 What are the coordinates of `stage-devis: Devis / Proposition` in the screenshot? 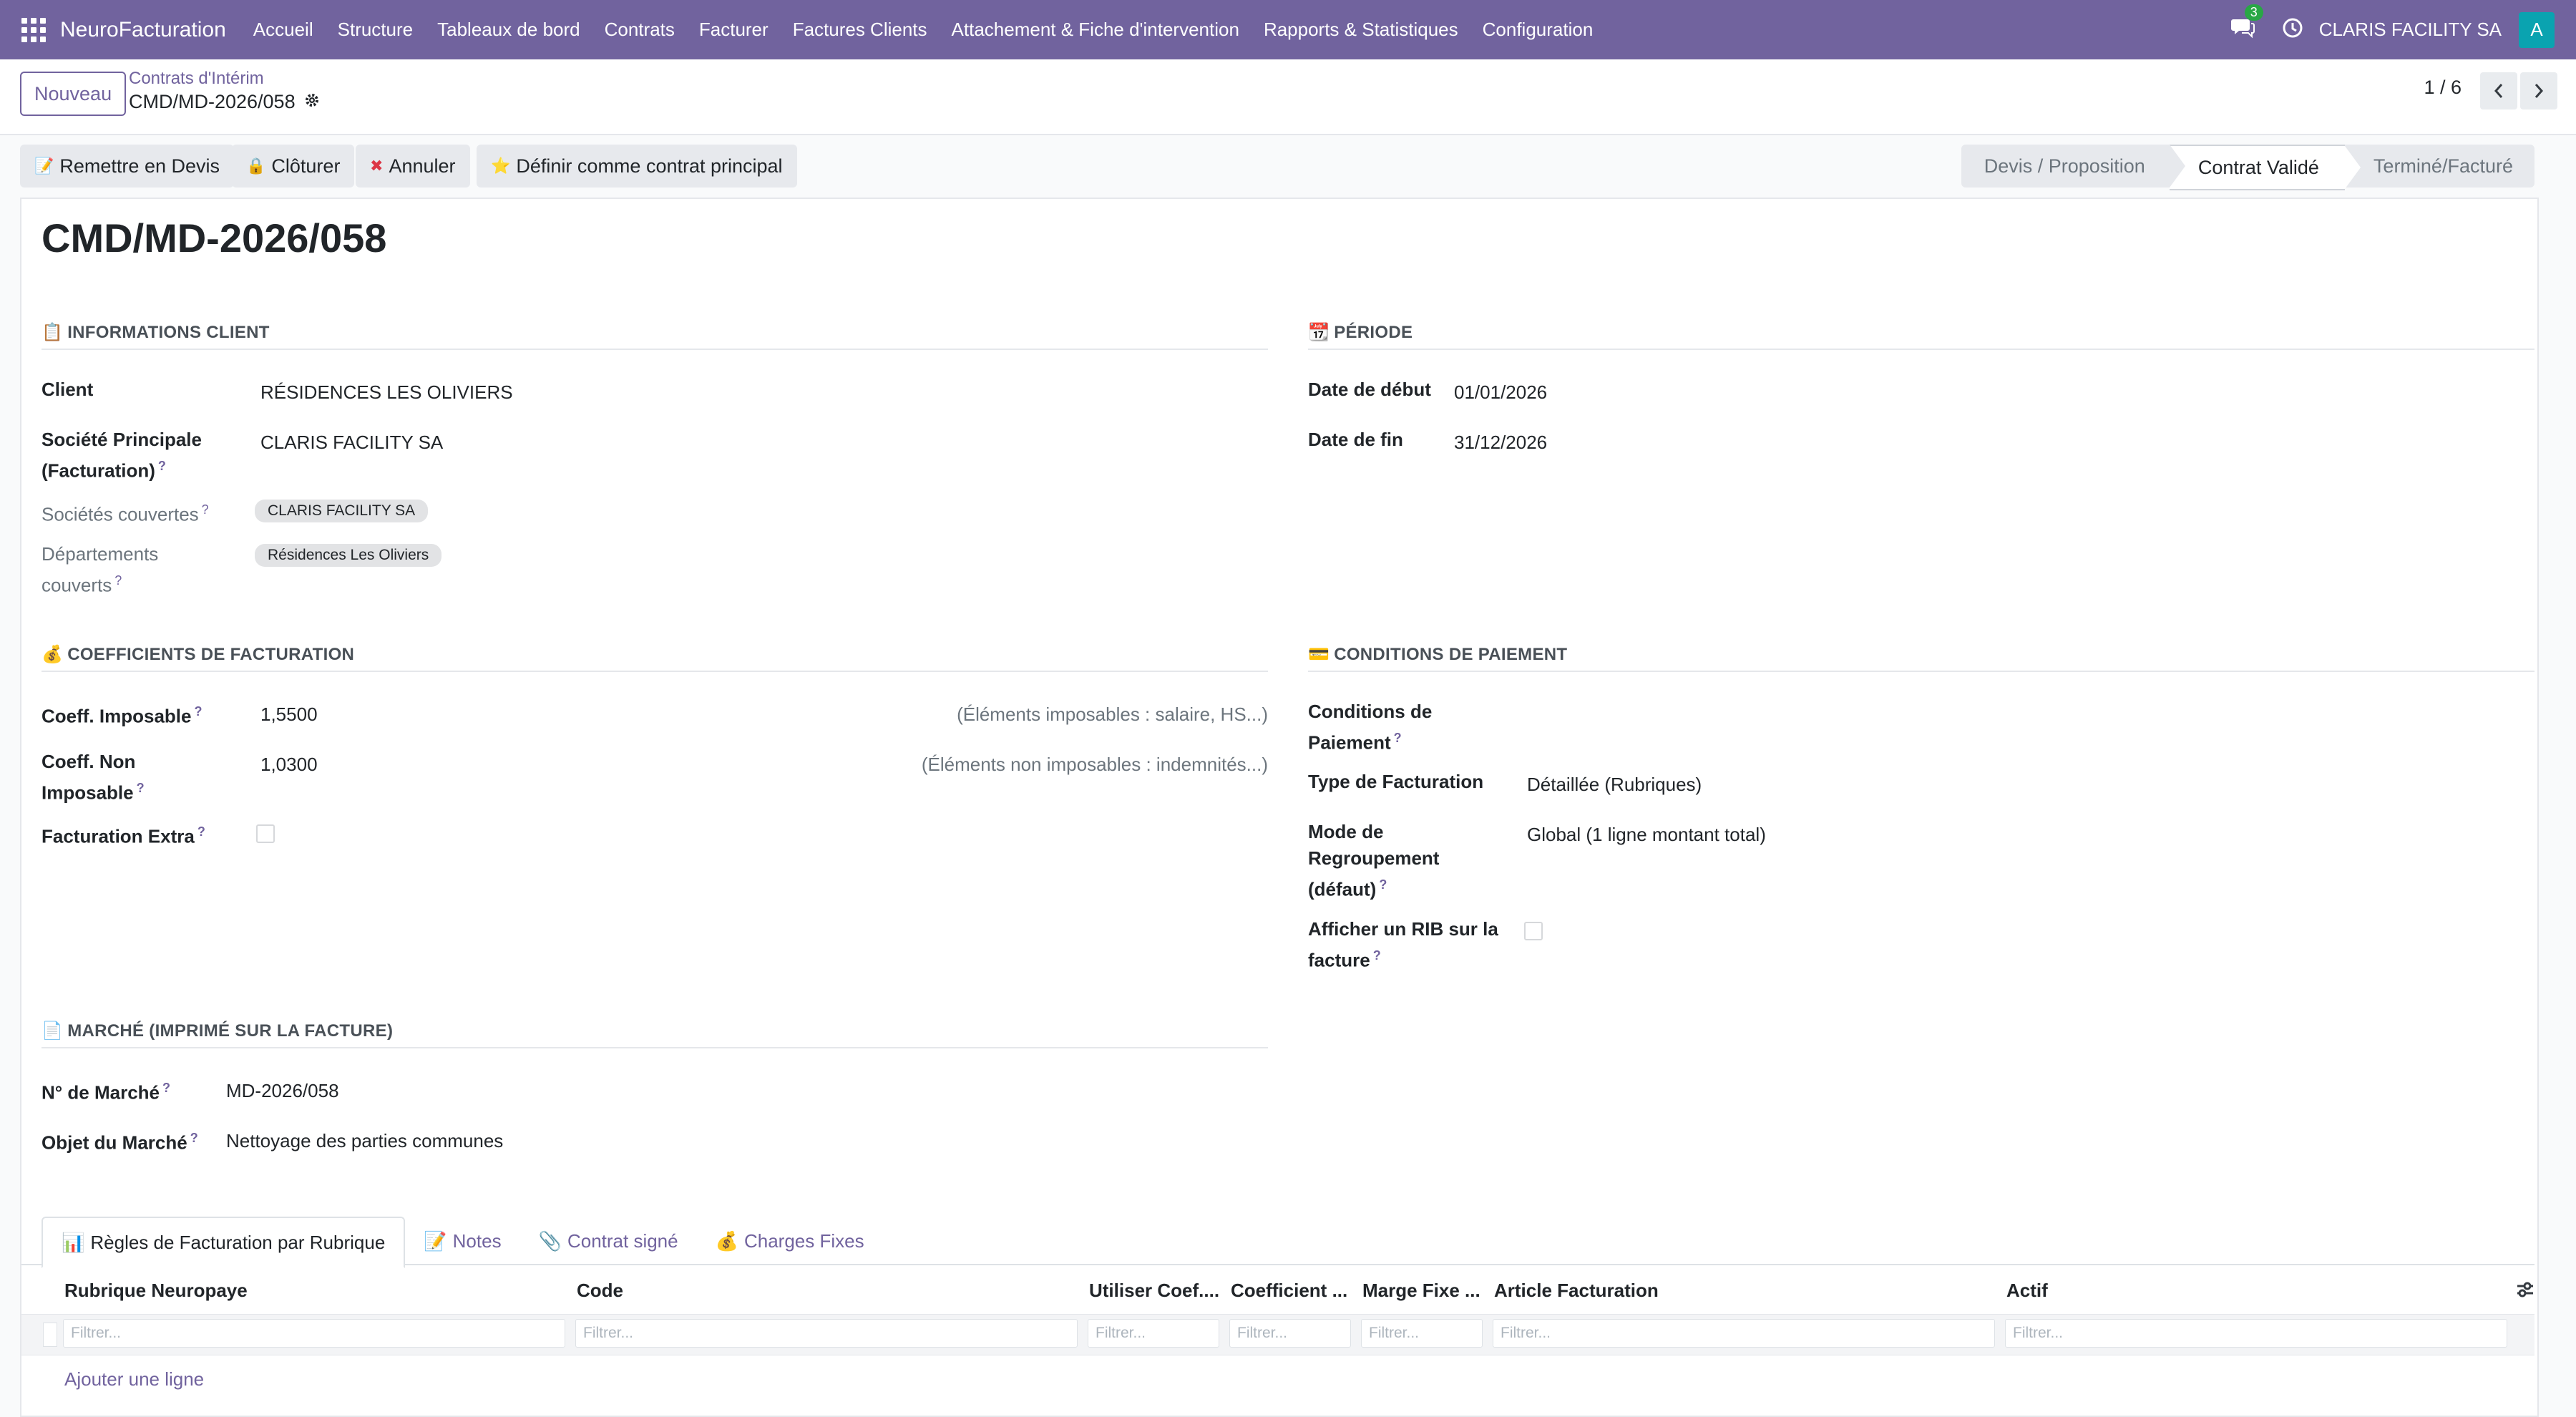 It's located at (2073, 166).